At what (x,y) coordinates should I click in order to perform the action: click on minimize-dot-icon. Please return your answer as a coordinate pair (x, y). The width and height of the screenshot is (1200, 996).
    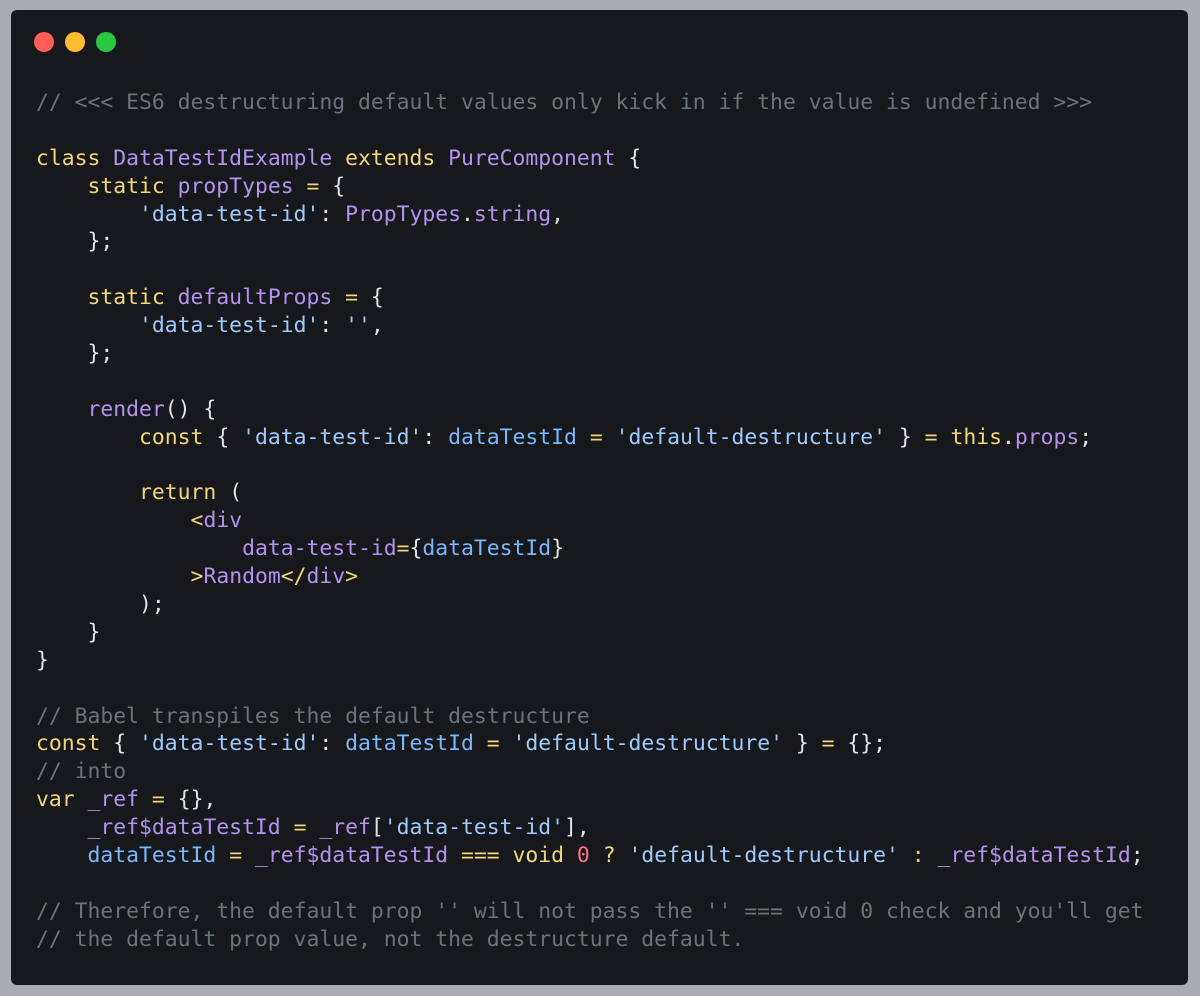
    Looking at the image, I should click on (75, 42).